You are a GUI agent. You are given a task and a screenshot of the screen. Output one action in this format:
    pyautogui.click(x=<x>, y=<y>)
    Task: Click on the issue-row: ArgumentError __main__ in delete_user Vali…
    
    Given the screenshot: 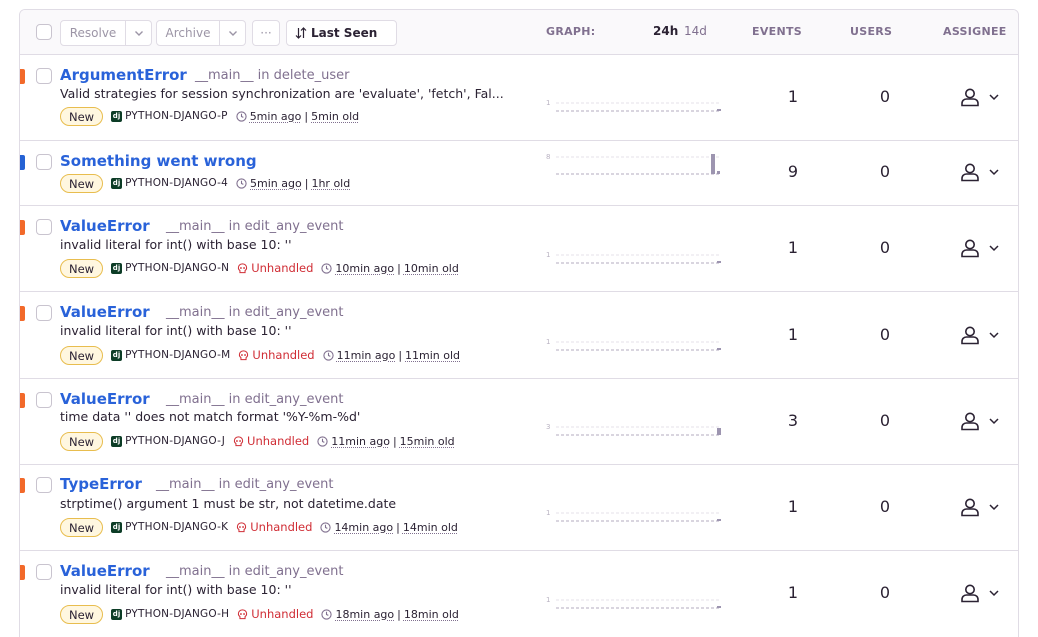 What is the action you would take?
    pyautogui.click(x=519, y=98)
    